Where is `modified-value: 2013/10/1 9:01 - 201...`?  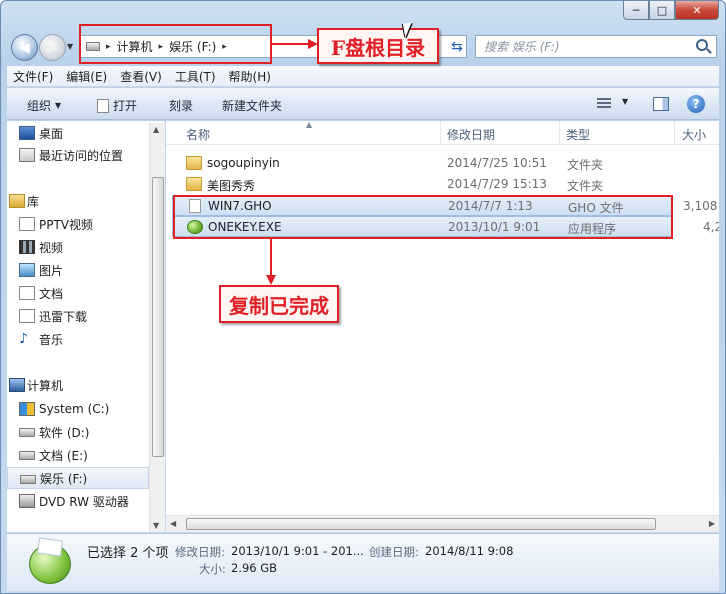 modified-value: 2013/10/1 9:01 - 201... is located at coordinates (297, 551).